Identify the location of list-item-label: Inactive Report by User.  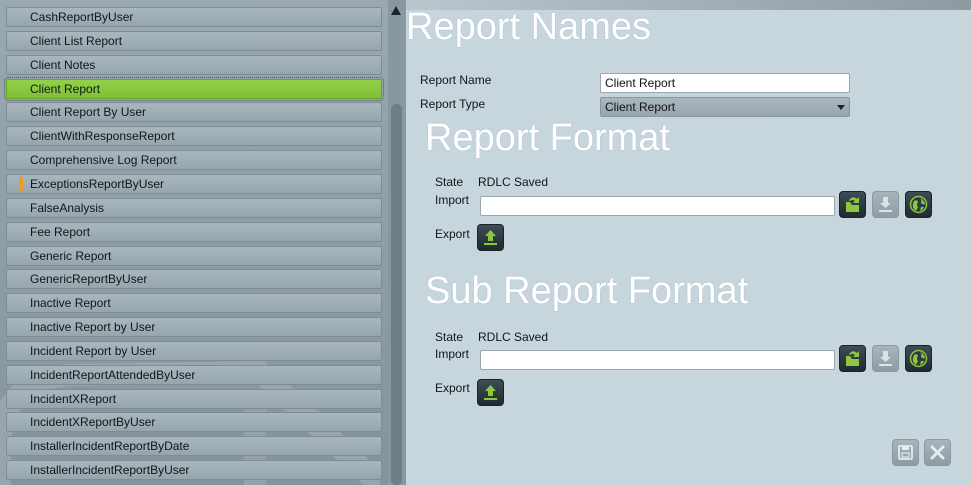
(93, 327).